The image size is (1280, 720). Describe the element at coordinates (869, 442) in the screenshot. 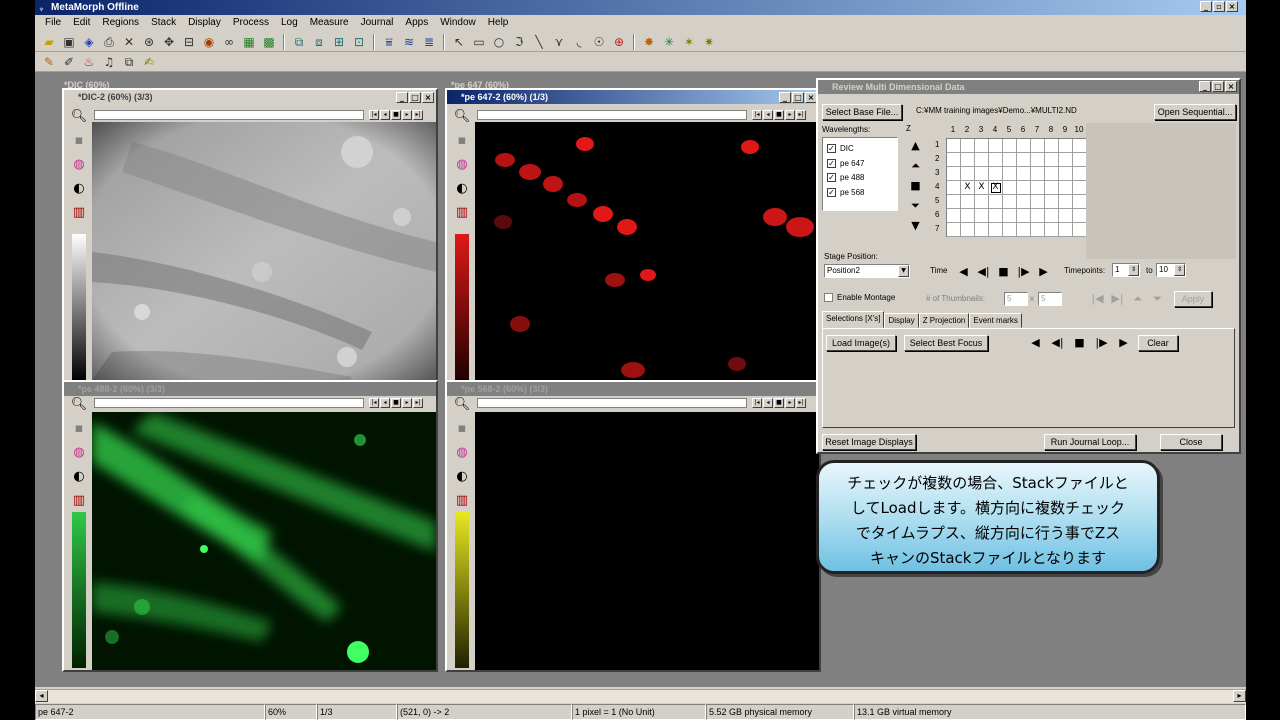

I see `reset-image-displays-button: Reset Image Displays` at that location.